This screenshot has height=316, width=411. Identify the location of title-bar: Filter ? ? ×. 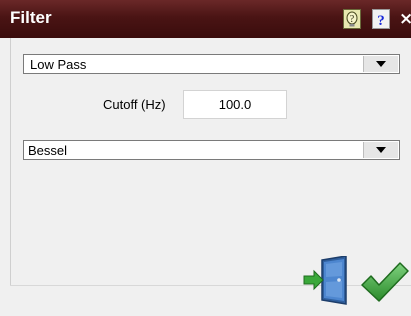
(205, 19).